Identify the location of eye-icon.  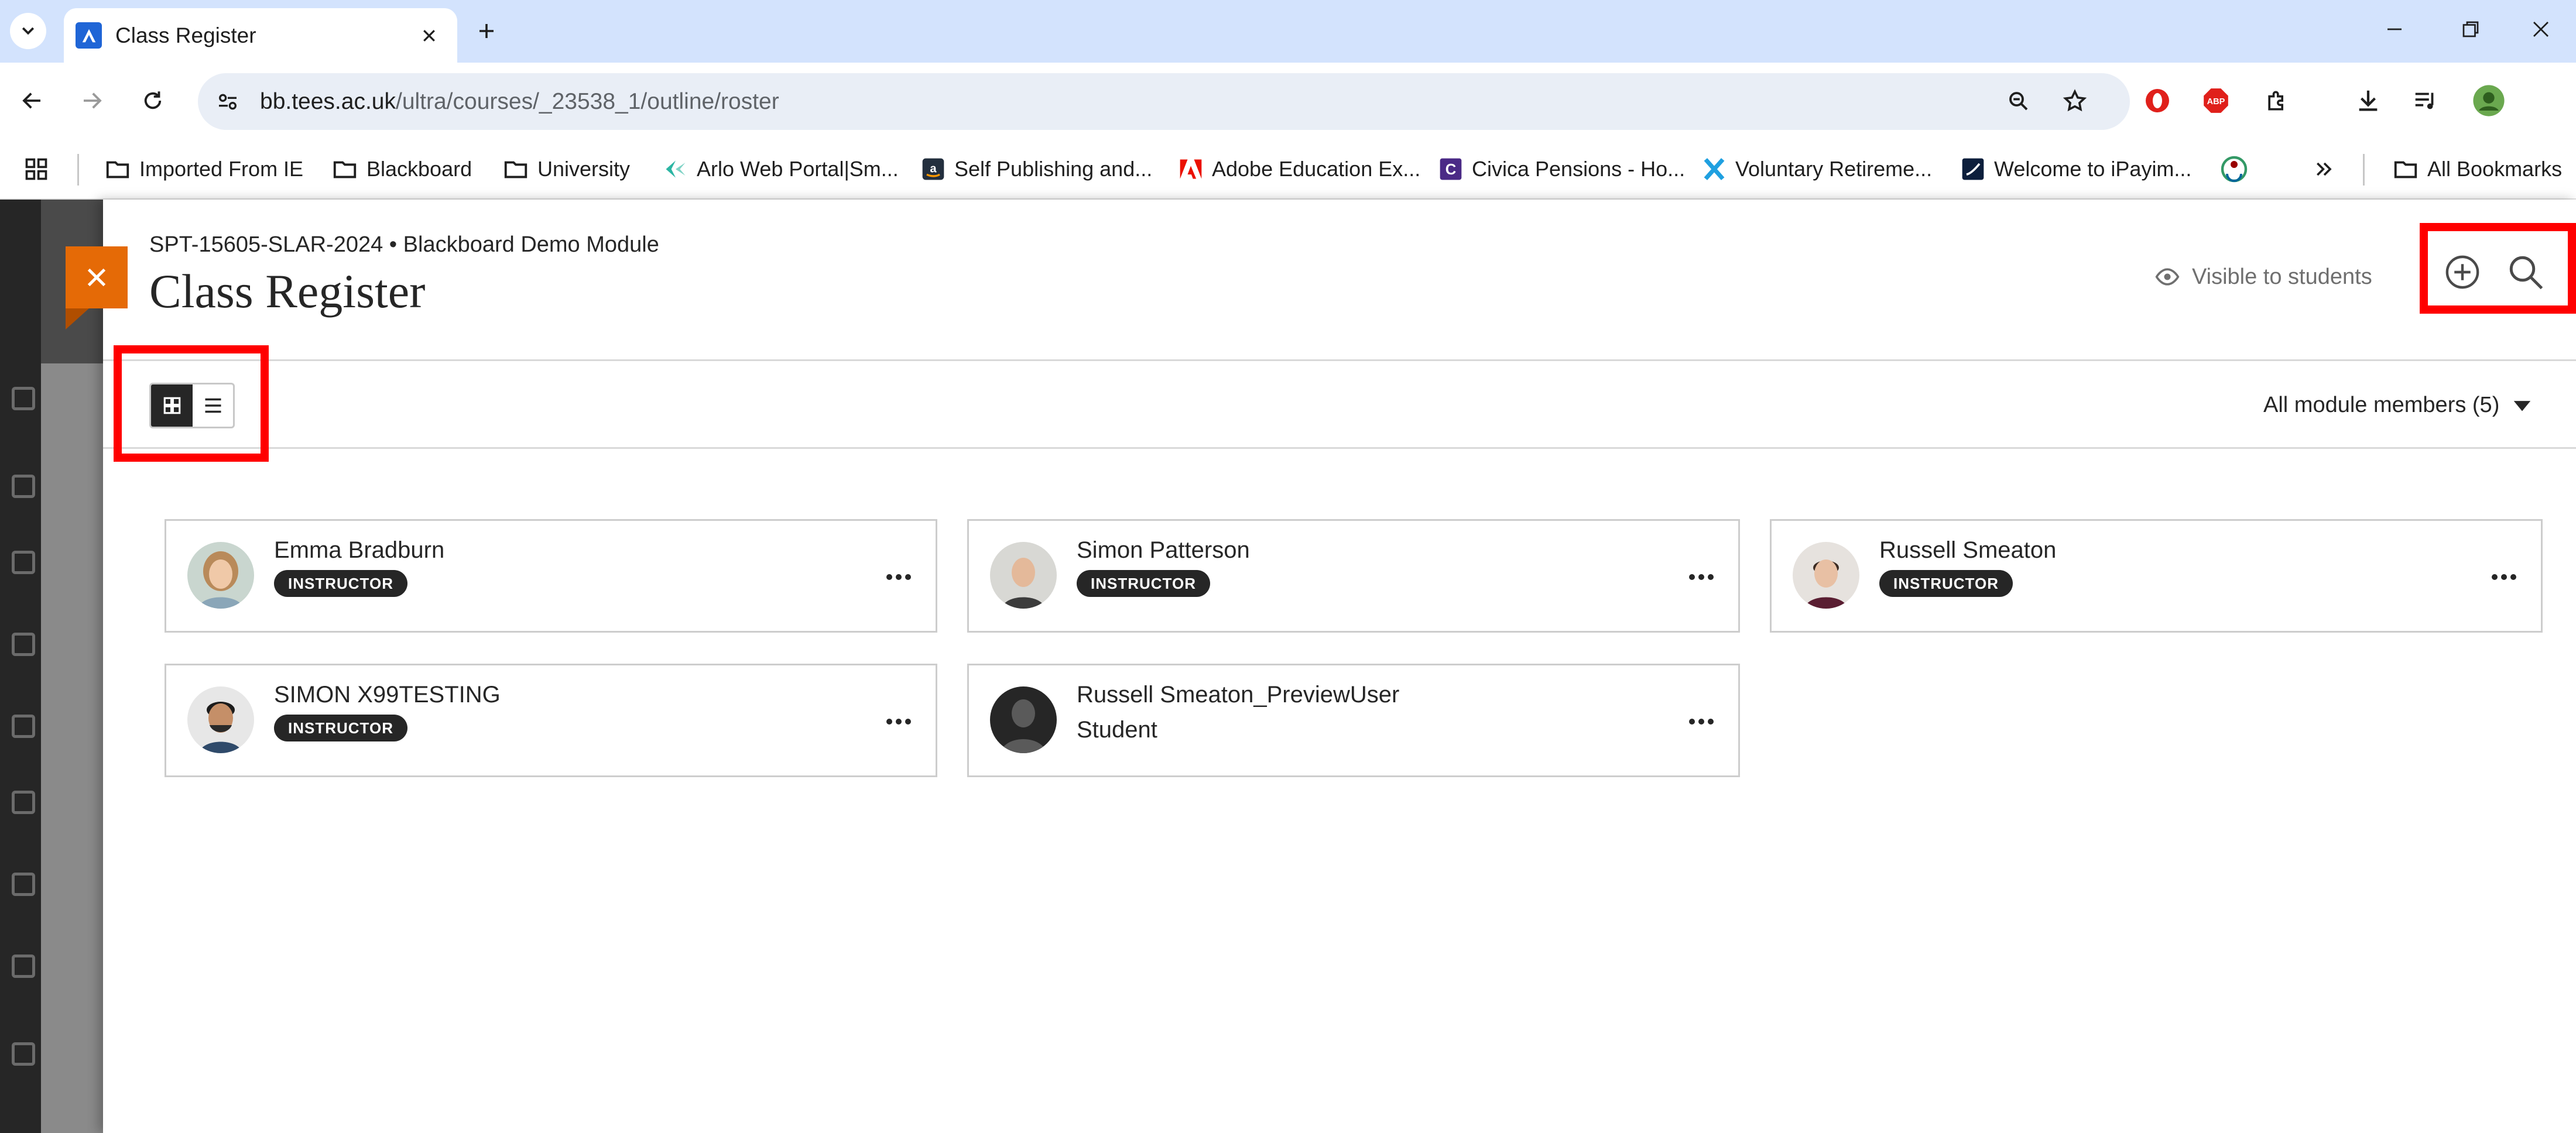
(2167, 277).